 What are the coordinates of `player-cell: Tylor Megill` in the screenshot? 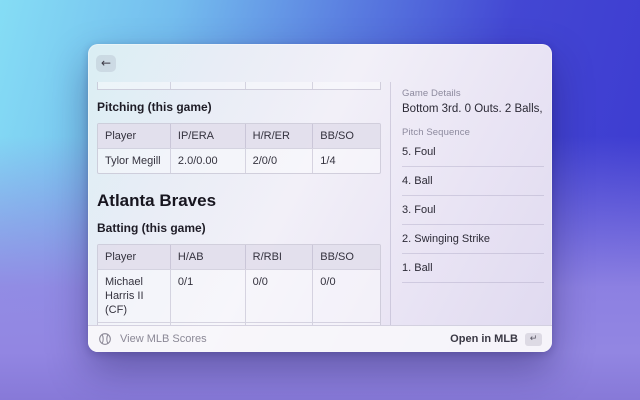 It's located at (133, 161).